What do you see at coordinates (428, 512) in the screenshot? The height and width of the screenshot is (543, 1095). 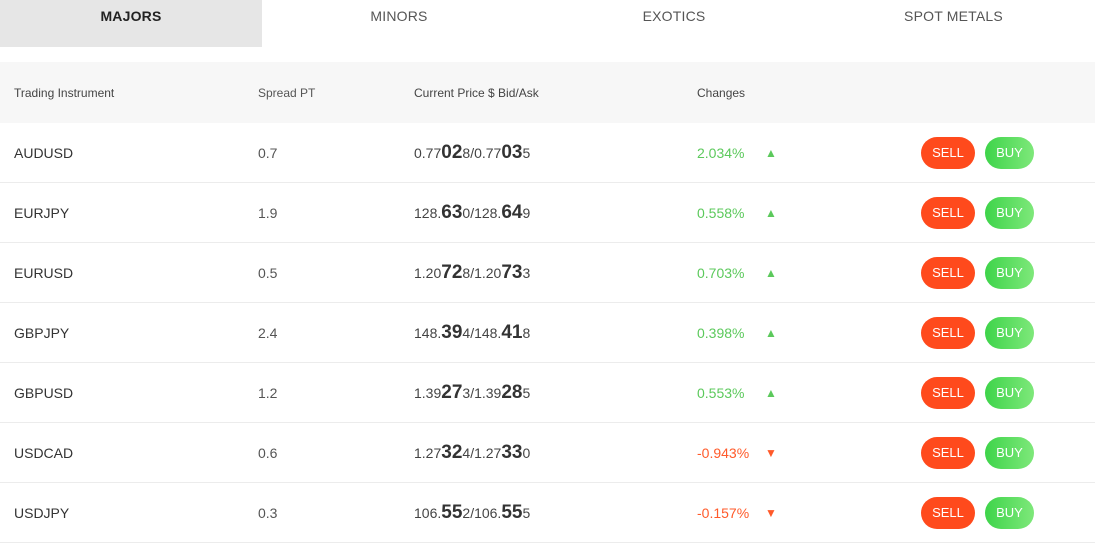 I see `bid-price-prefix: 106.` at bounding box center [428, 512].